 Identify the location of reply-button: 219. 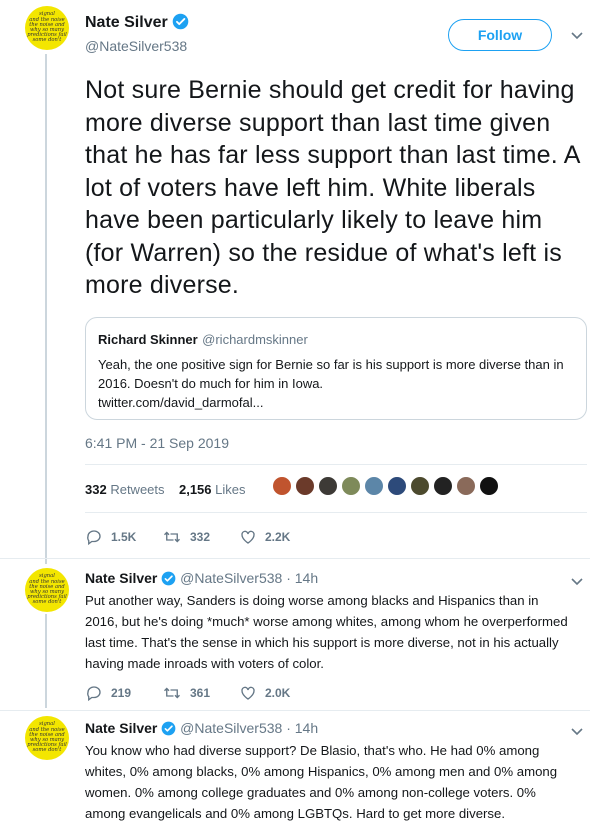
(123, 693).